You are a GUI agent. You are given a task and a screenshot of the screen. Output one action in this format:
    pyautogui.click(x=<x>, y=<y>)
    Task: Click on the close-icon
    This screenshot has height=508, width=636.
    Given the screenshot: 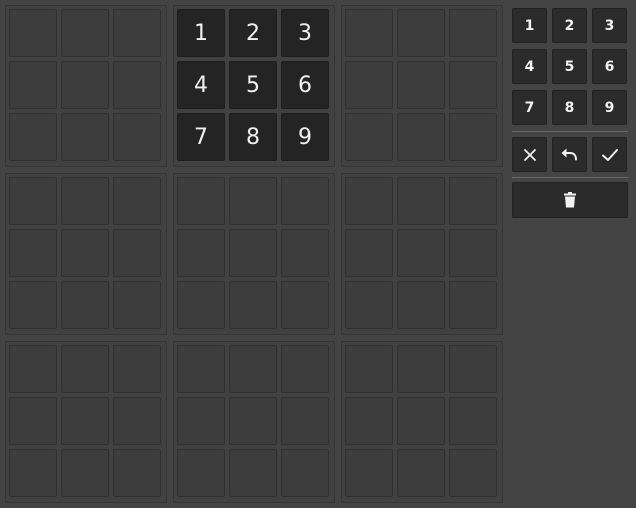 What is the action you would take?
    pyautogui.click(x=530, y=155)
    